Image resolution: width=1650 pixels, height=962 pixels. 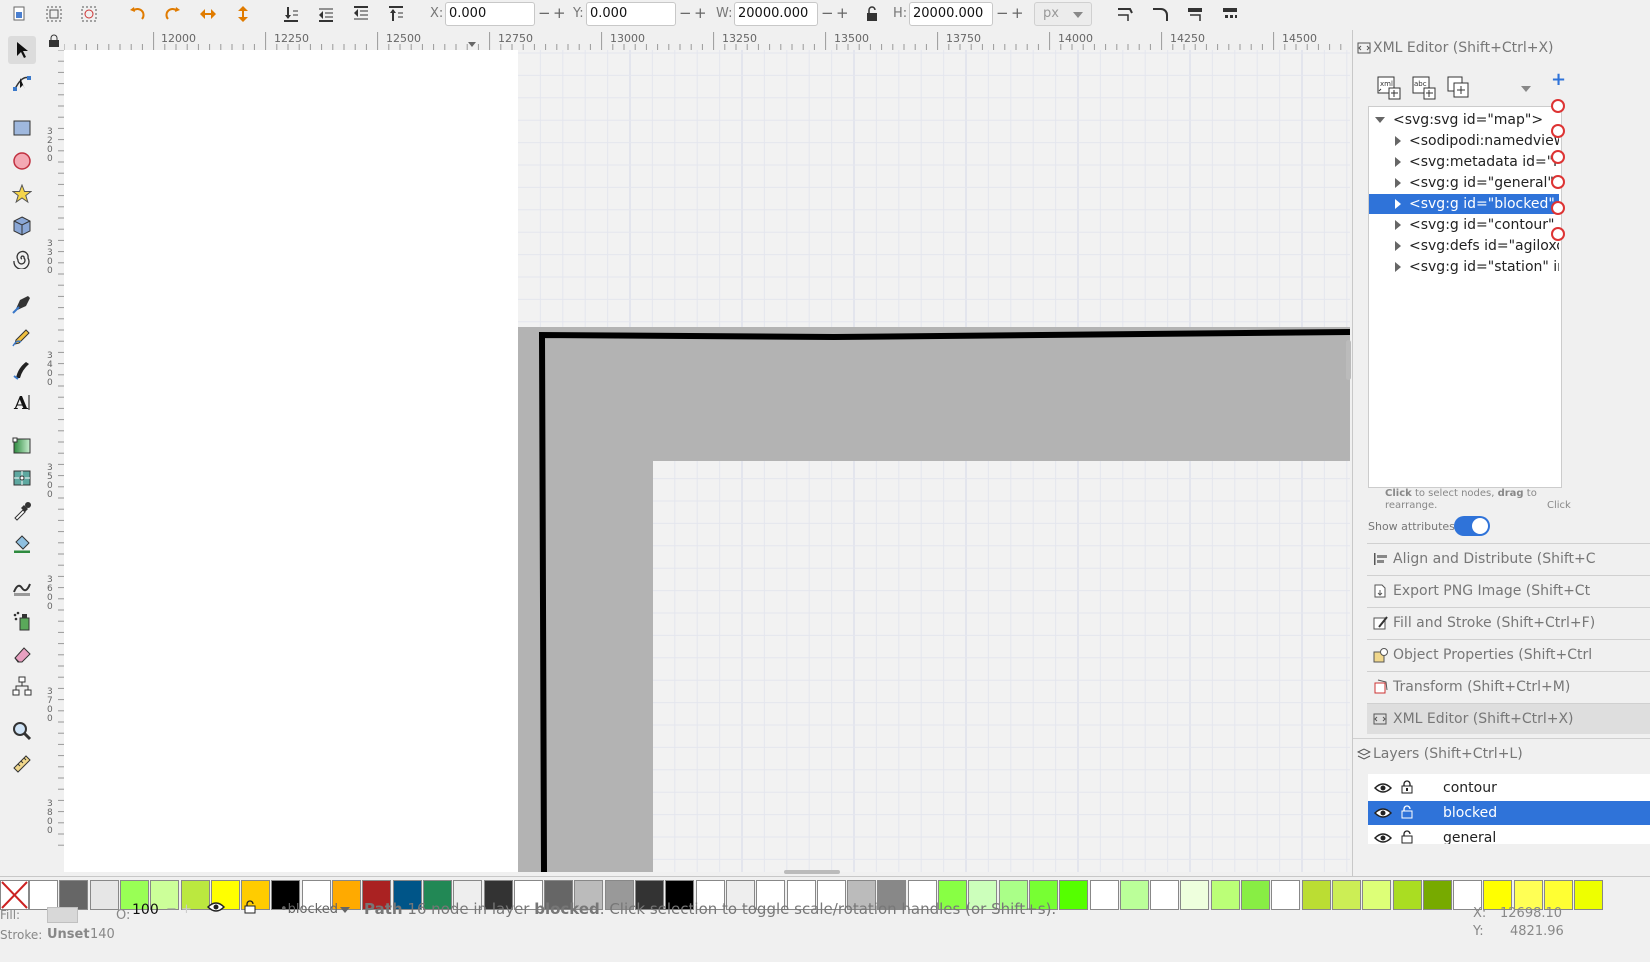 What do you see at coordinates (1125, 14) in the screenshot?
I see `scale-stroke-icon` at bounding box center [1125, 14].